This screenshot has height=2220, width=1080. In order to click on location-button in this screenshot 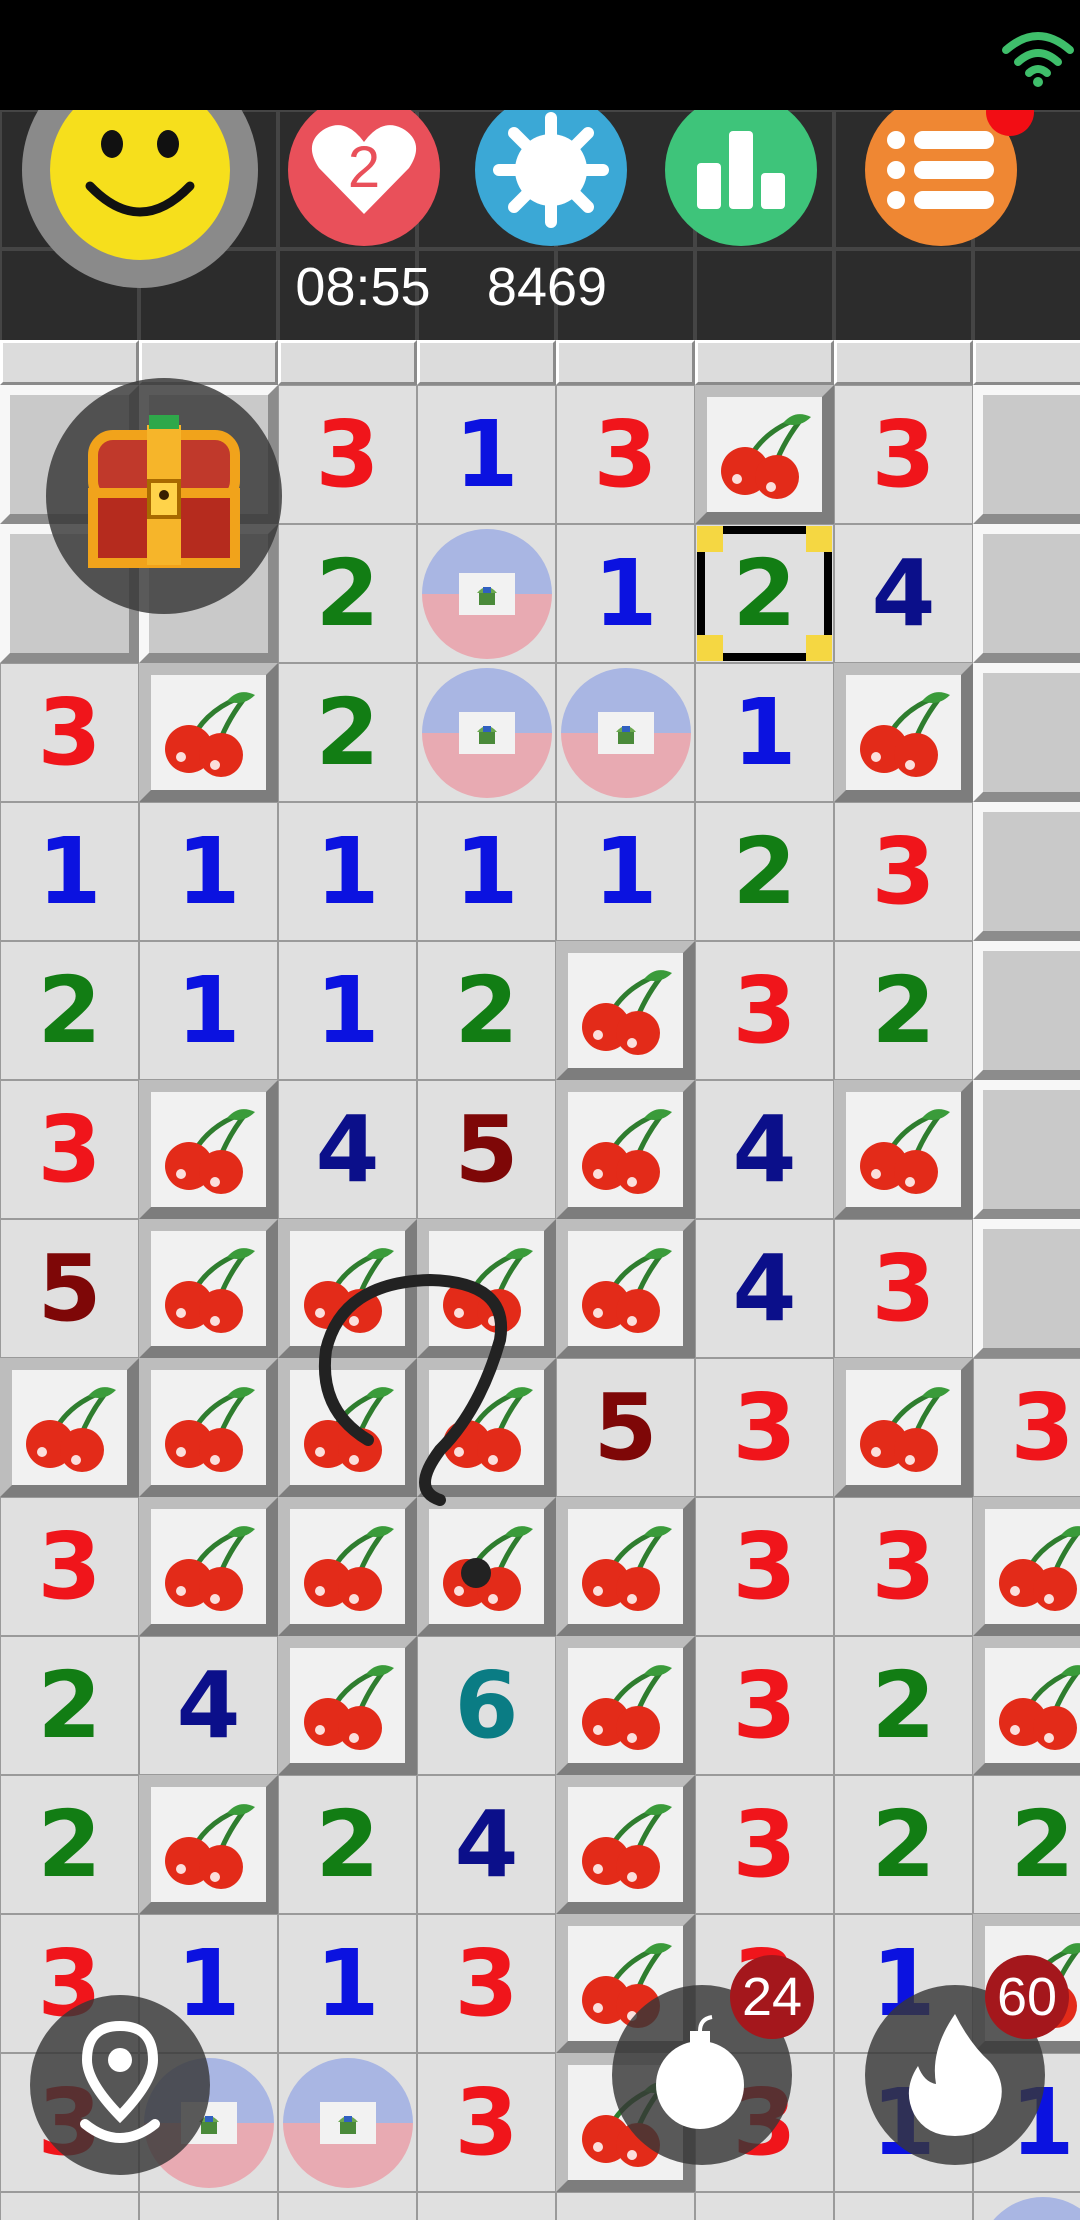, I will do `click(120, 2085)`.